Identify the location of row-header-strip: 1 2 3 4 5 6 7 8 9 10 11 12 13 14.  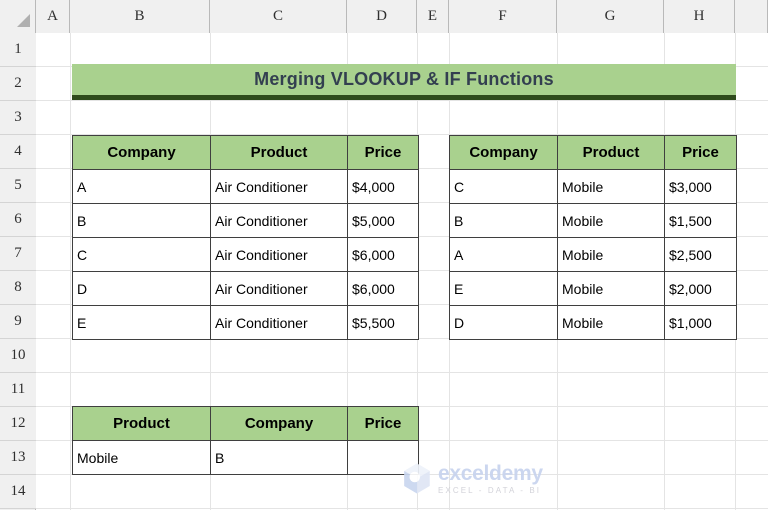
(18, 271).